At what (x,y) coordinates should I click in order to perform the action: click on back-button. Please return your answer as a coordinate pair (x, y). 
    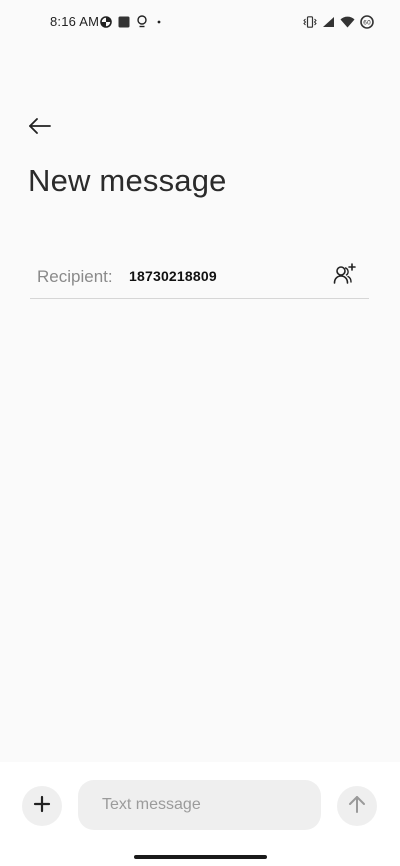
    Looking at the image, I should click on (40, 128).